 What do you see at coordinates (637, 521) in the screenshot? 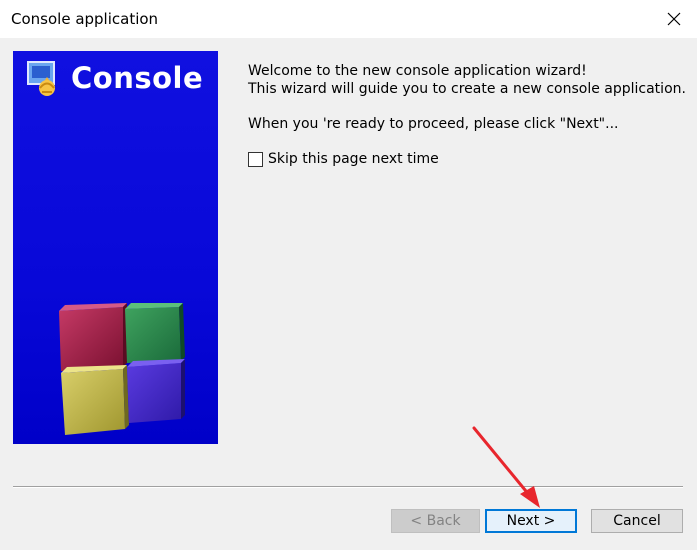
I see `cancel-button: Cancel` at bounding box center [637, 521].